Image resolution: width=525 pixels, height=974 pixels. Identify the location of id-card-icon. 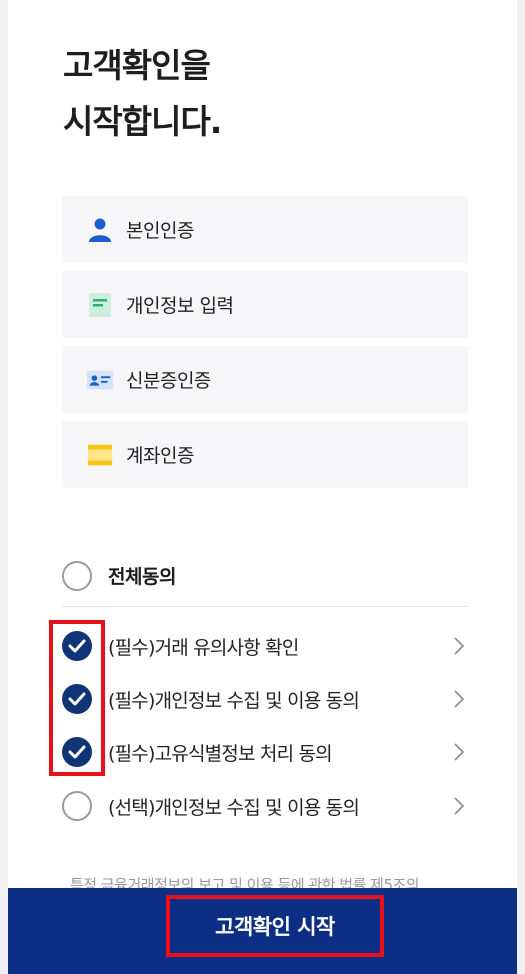
(100, 380).